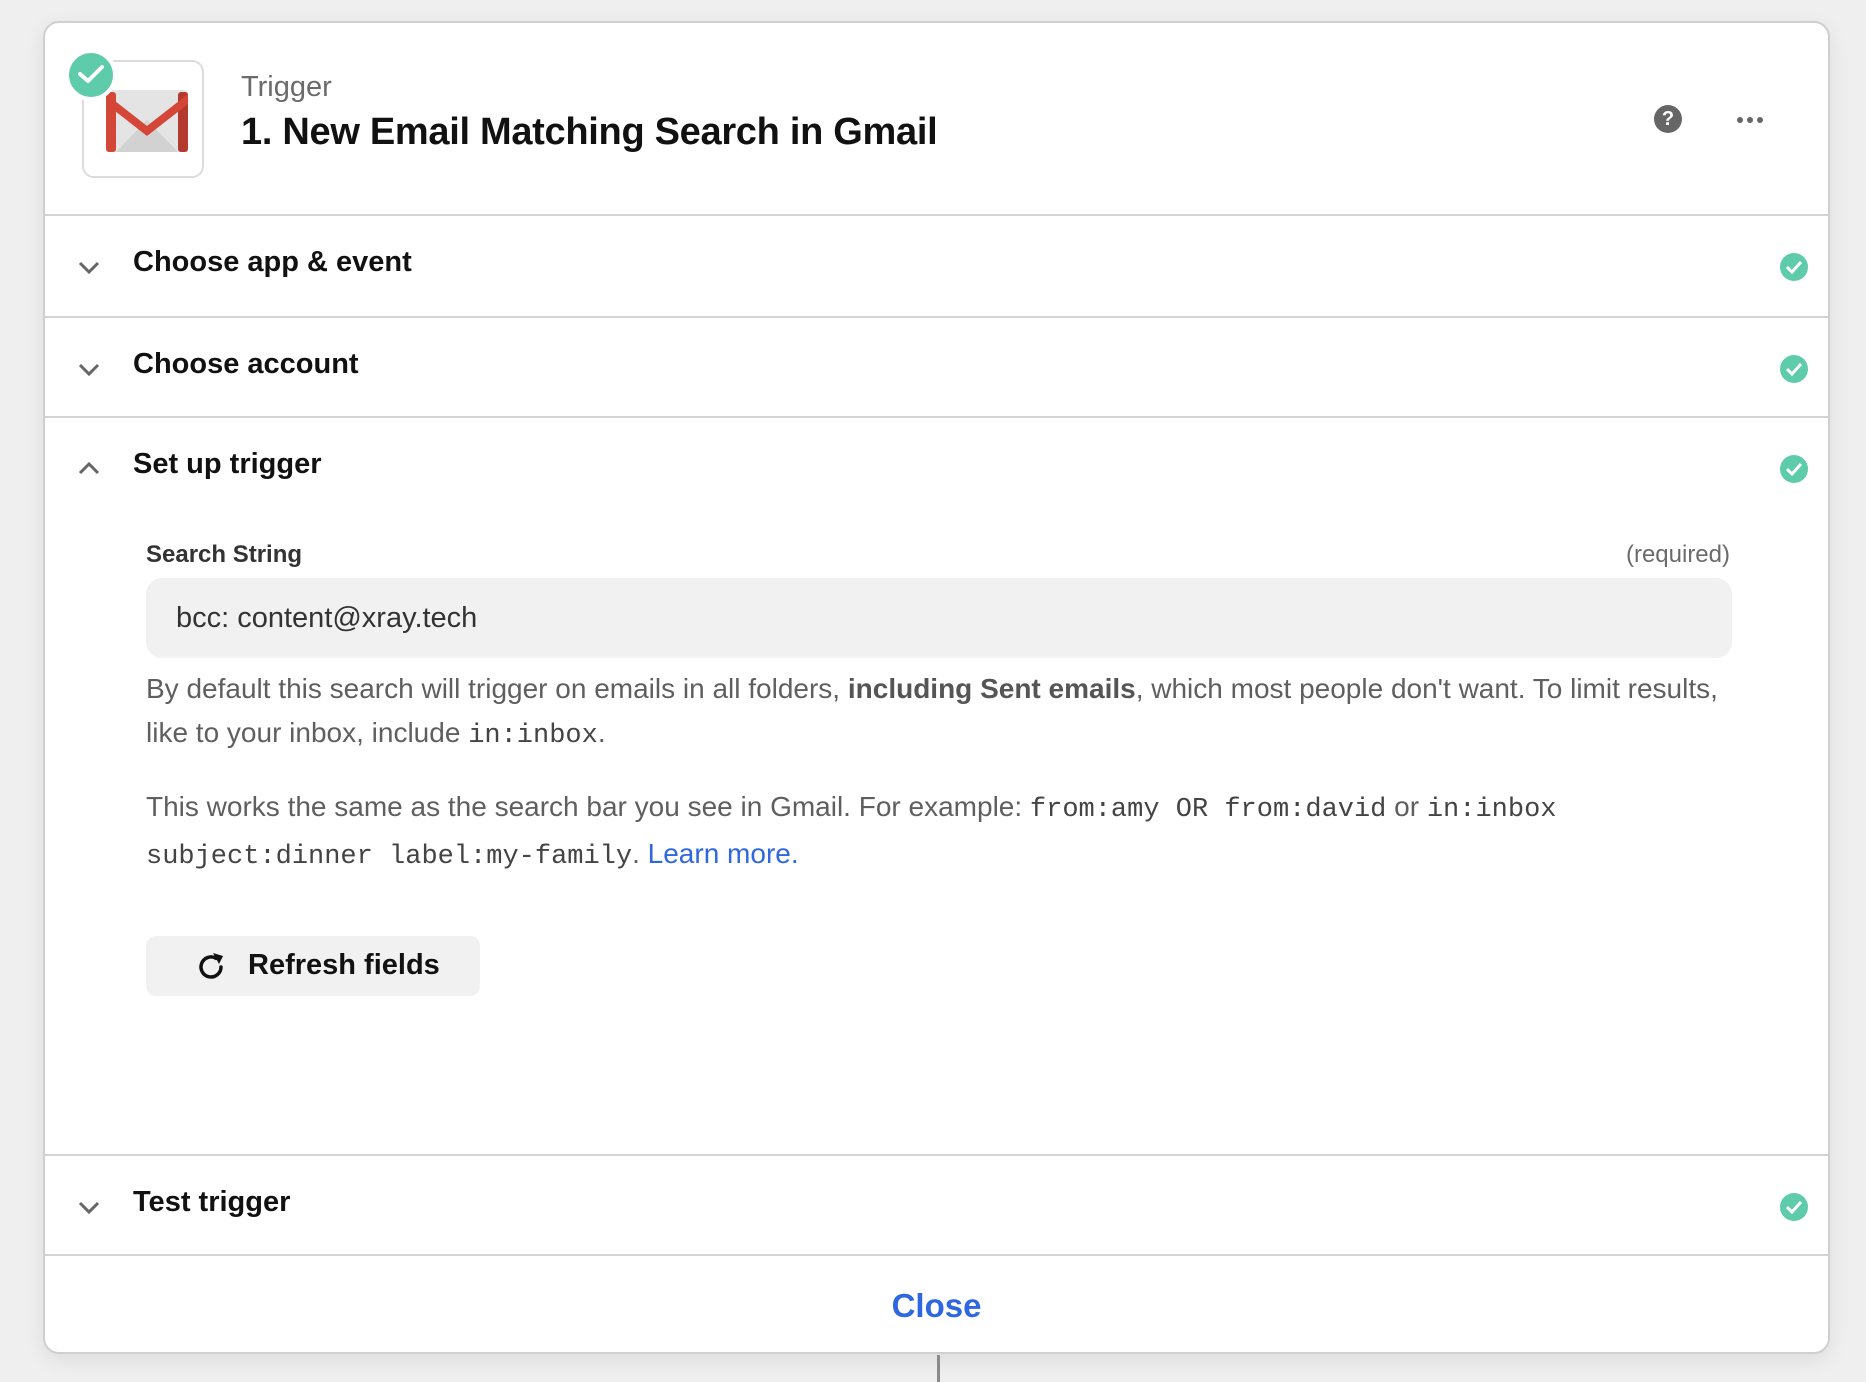 Image resolution: width=1866 pixels, height=1382 pixels. What do you see at coordinates (224, 554) in the screenshot?
I see `search-string-label: Search String` at bounding box center [224, 554].